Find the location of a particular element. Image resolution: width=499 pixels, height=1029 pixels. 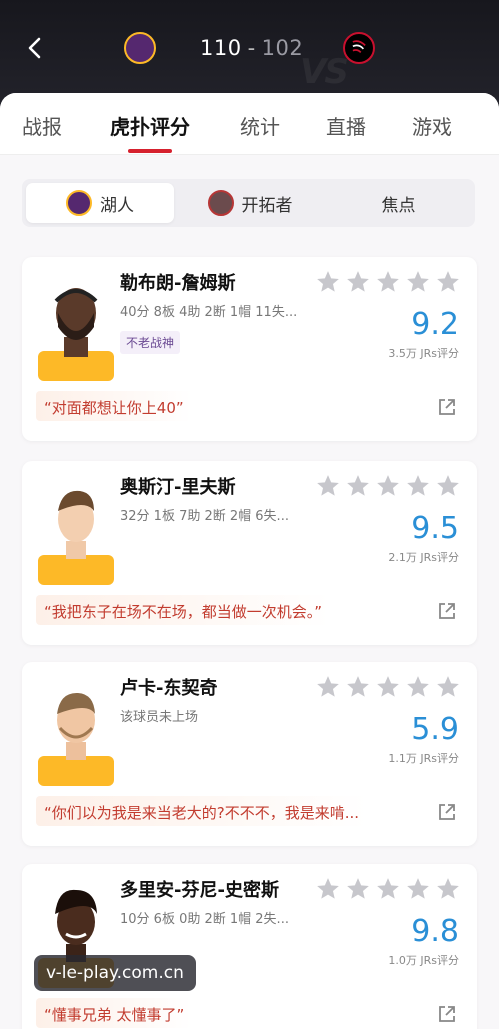

away-score: 102 is located at coordinates (282, 48).